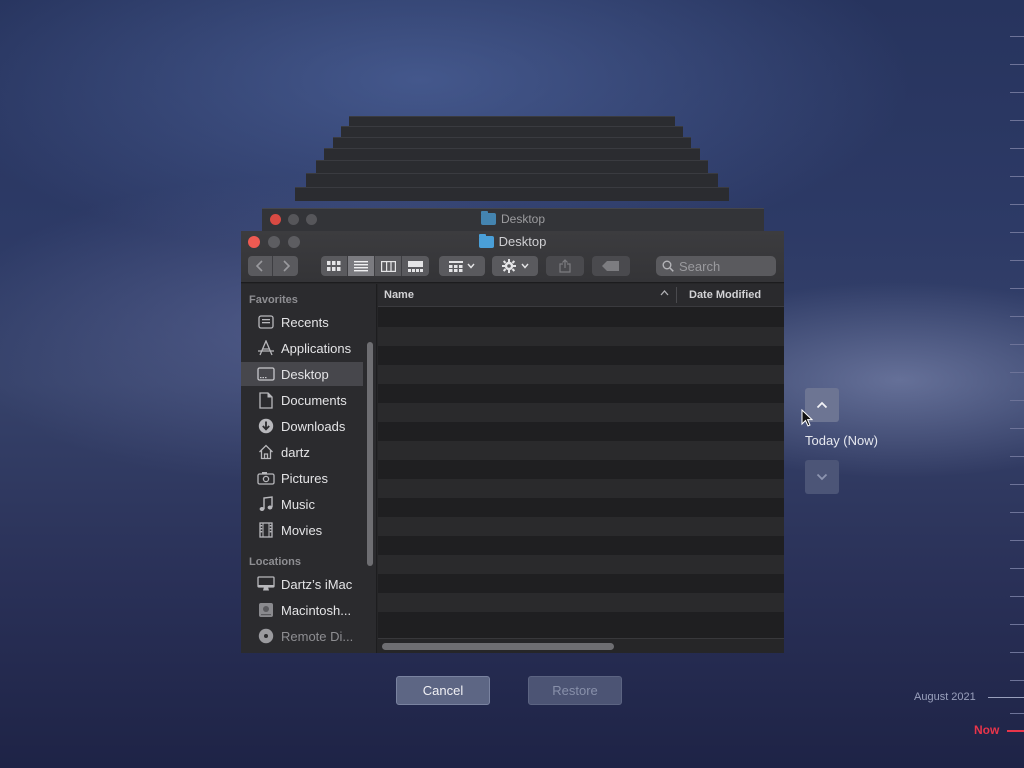  I want to click on back-button, so click(260, 266).